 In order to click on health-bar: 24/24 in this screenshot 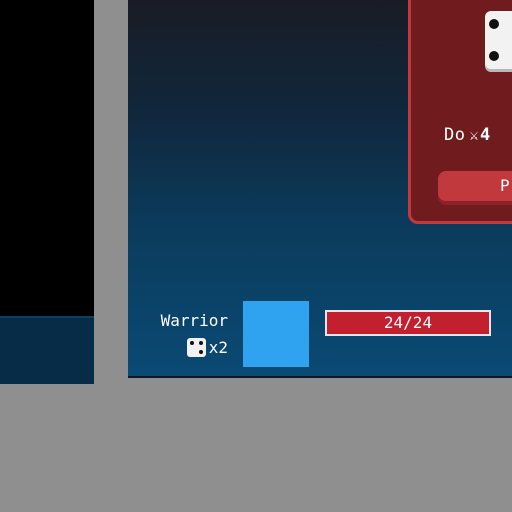, I will do `click(408, 323)`.